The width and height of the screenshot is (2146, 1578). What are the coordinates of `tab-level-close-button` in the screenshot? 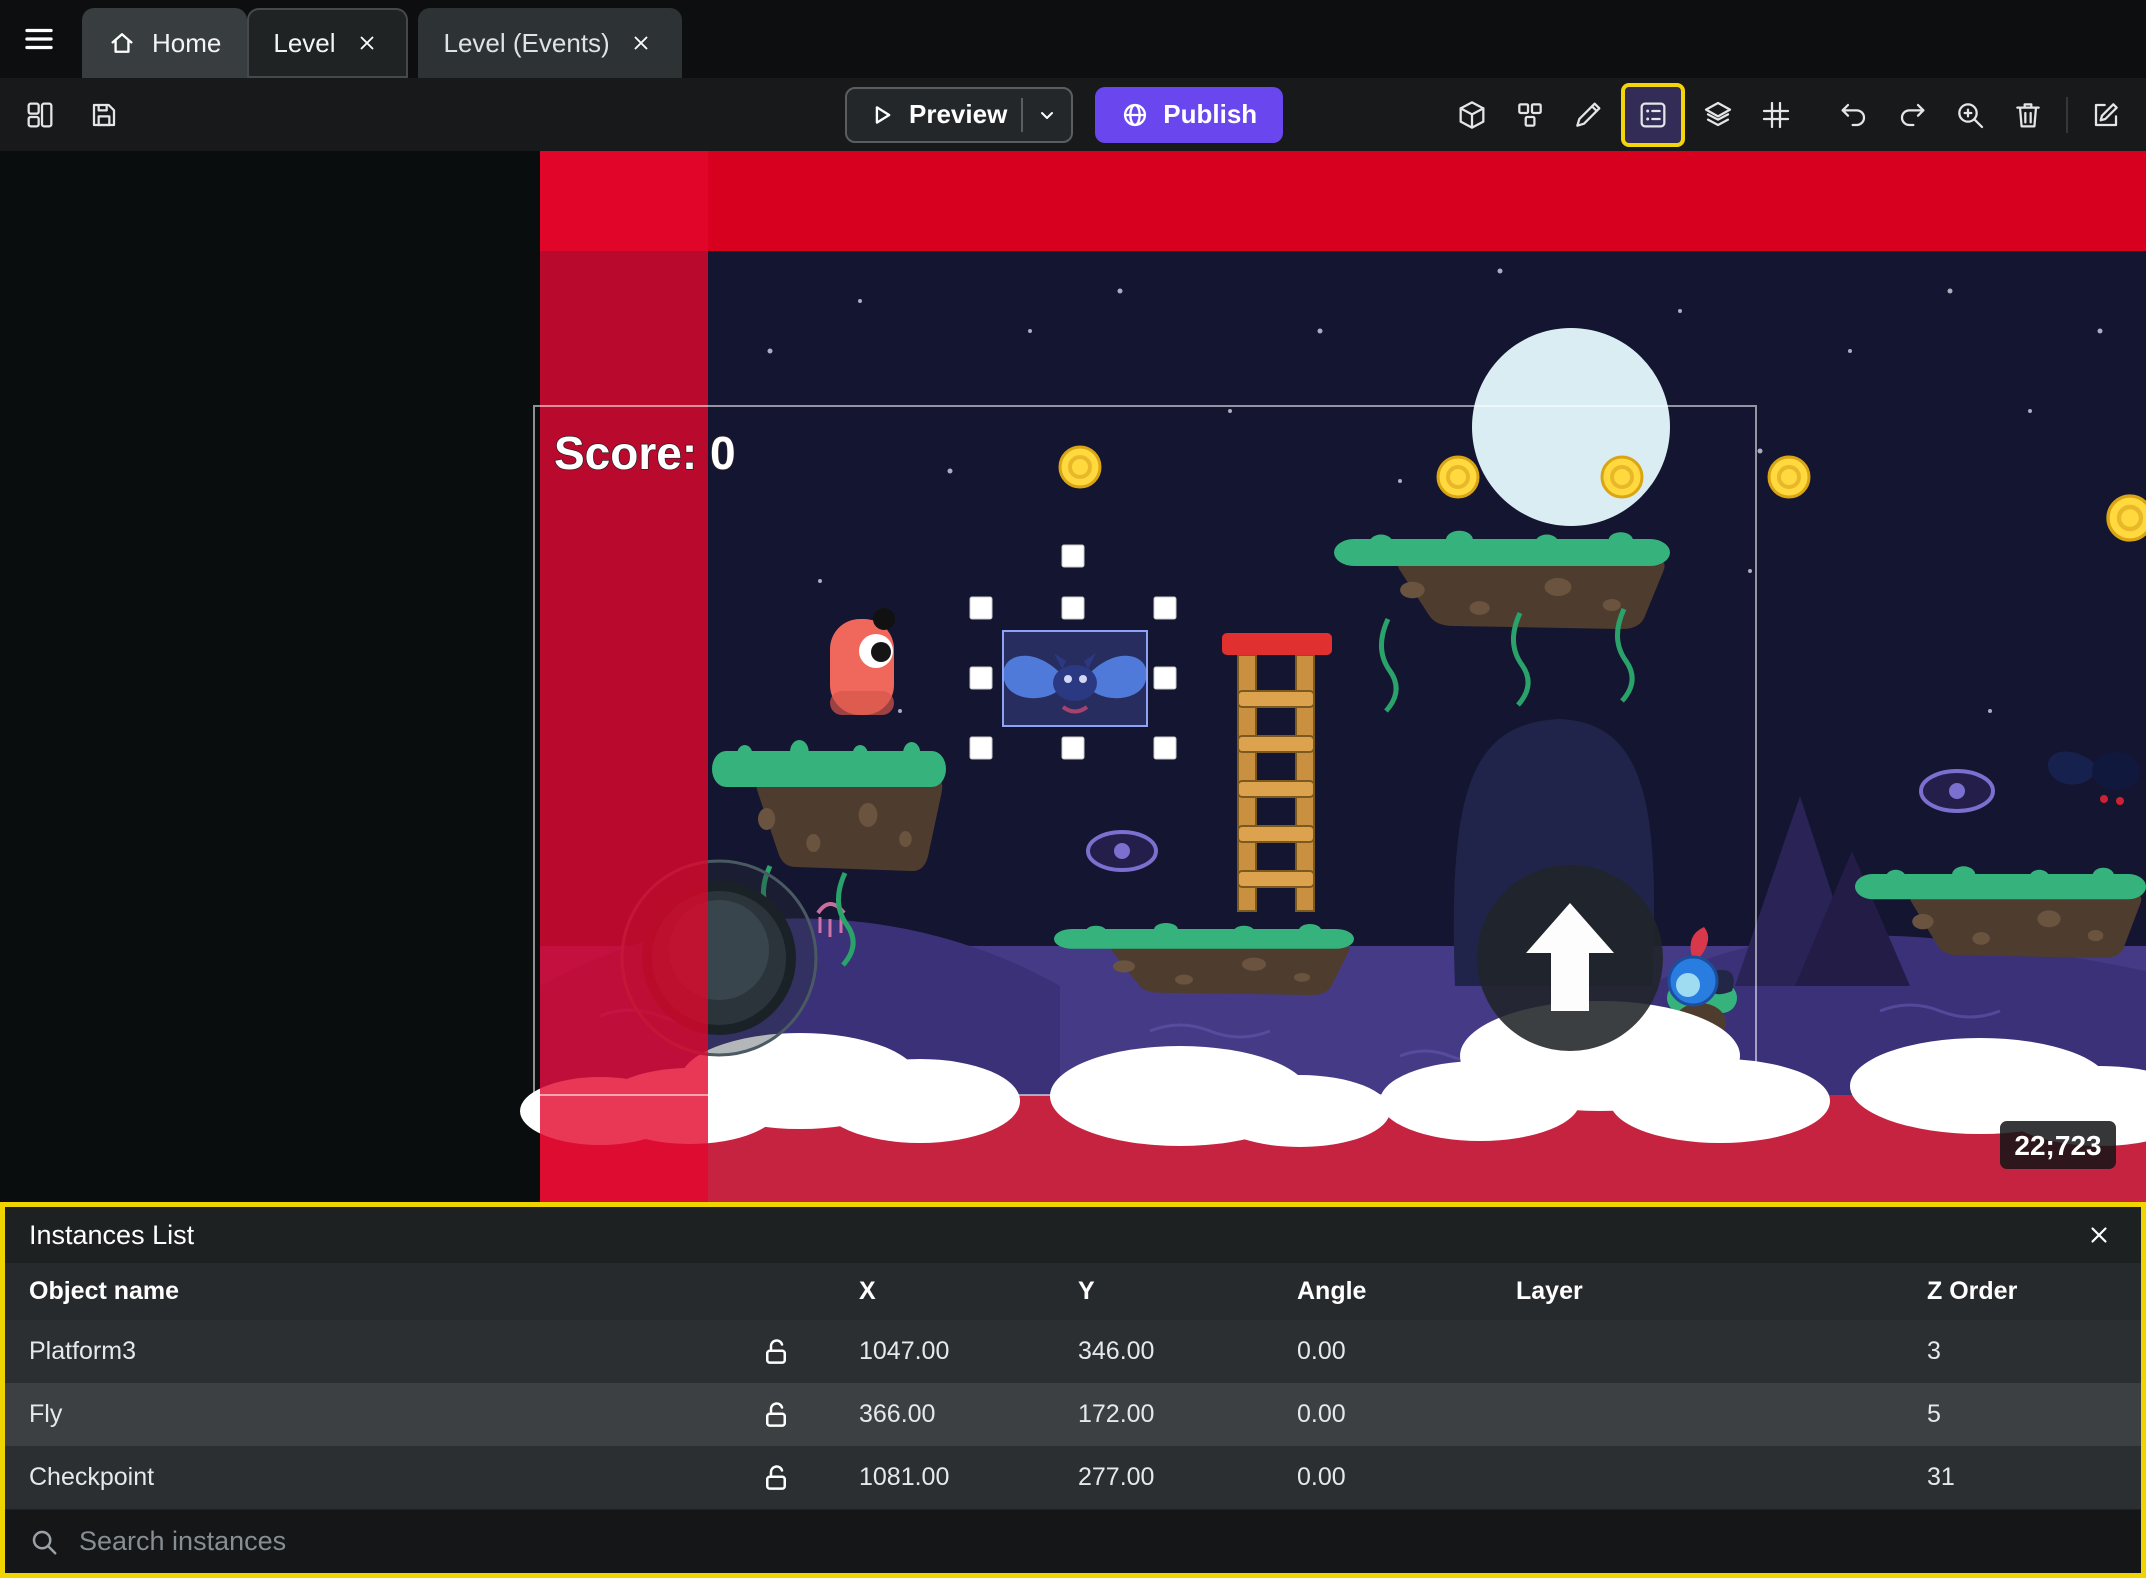 It's located at (367, 43).